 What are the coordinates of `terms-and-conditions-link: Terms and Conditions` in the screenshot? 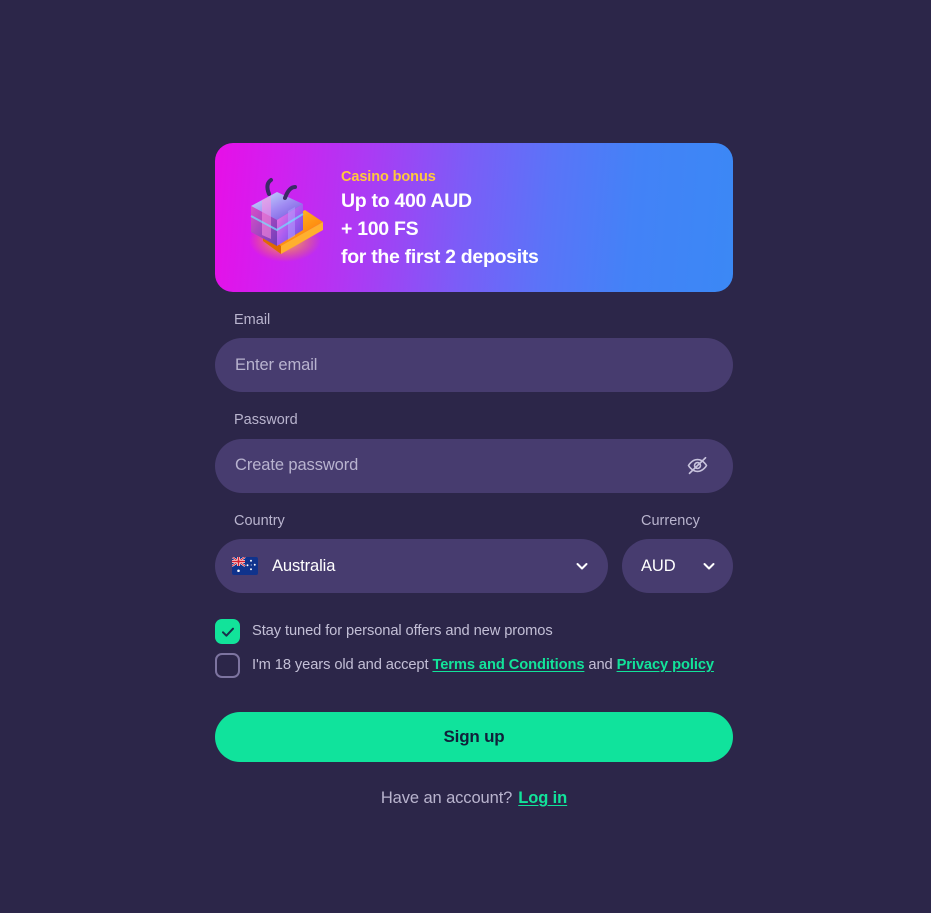 It's located at (508, 665).